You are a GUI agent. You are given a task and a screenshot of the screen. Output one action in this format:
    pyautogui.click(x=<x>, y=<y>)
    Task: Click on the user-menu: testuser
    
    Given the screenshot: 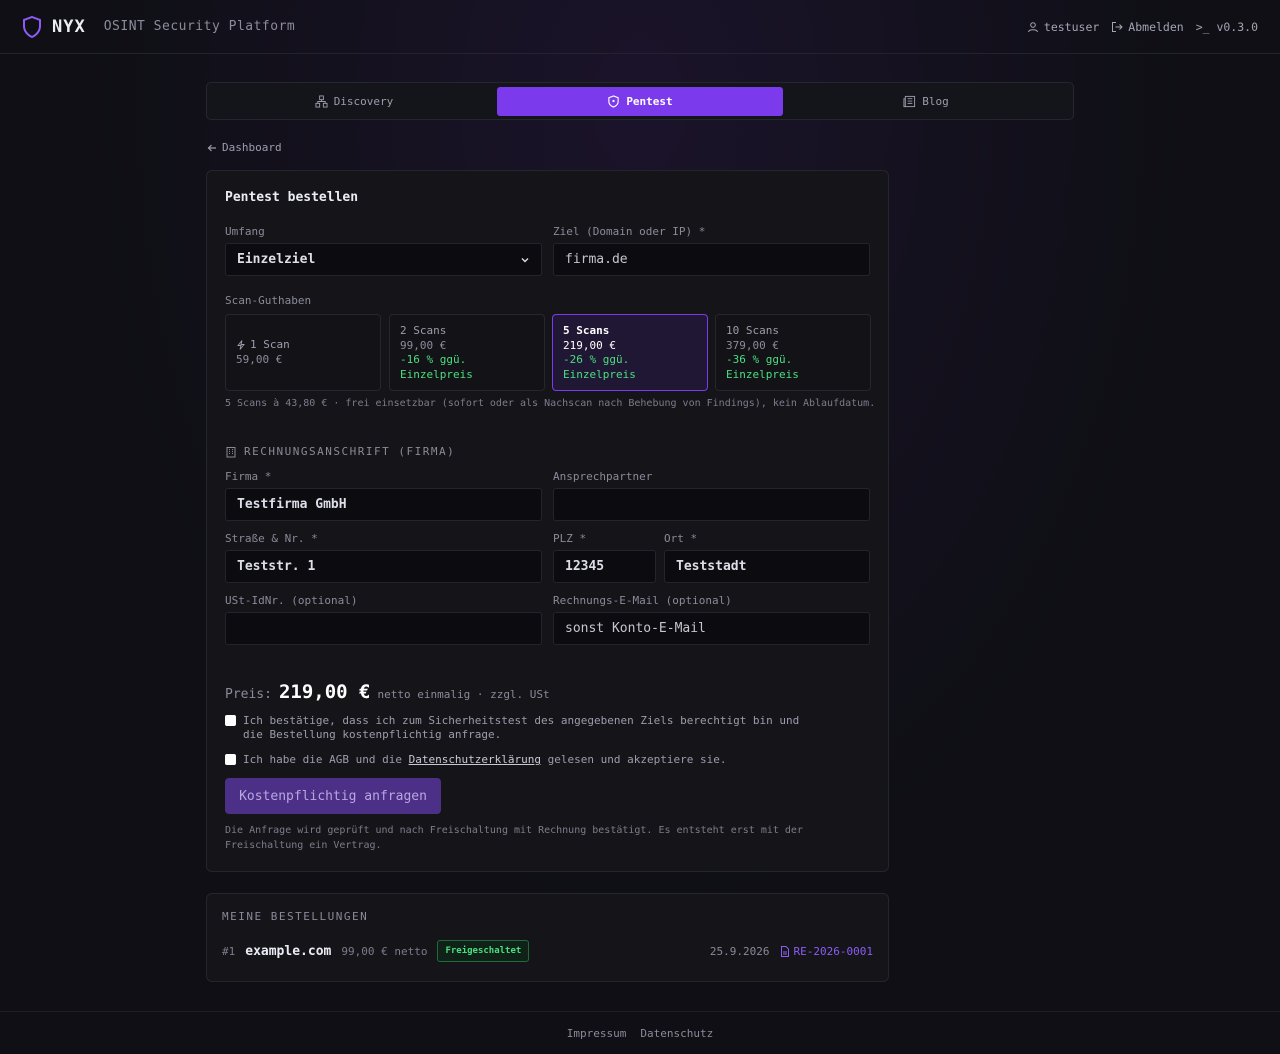 What is the action you would take?
    pyautogui.click(x=1063, y=27)
    